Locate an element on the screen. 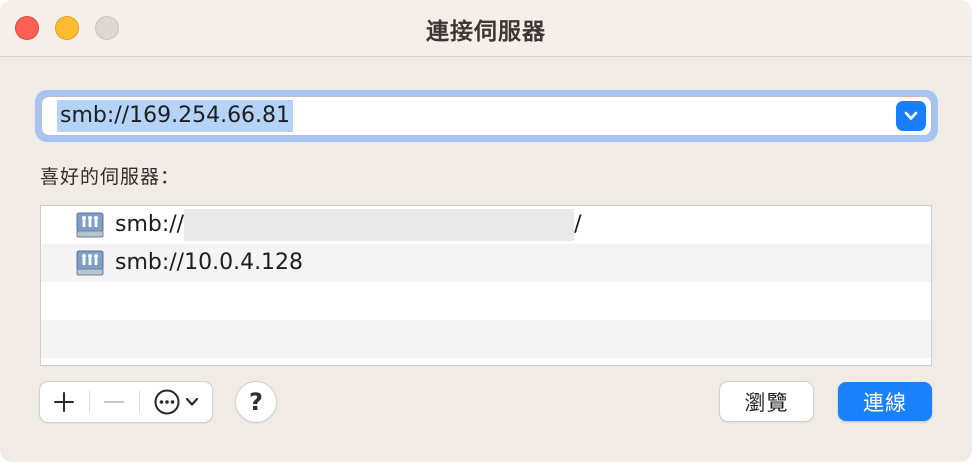 This screenshot has height=462, width=972. more-actions-menu-button is located at coordinates (176, 402).